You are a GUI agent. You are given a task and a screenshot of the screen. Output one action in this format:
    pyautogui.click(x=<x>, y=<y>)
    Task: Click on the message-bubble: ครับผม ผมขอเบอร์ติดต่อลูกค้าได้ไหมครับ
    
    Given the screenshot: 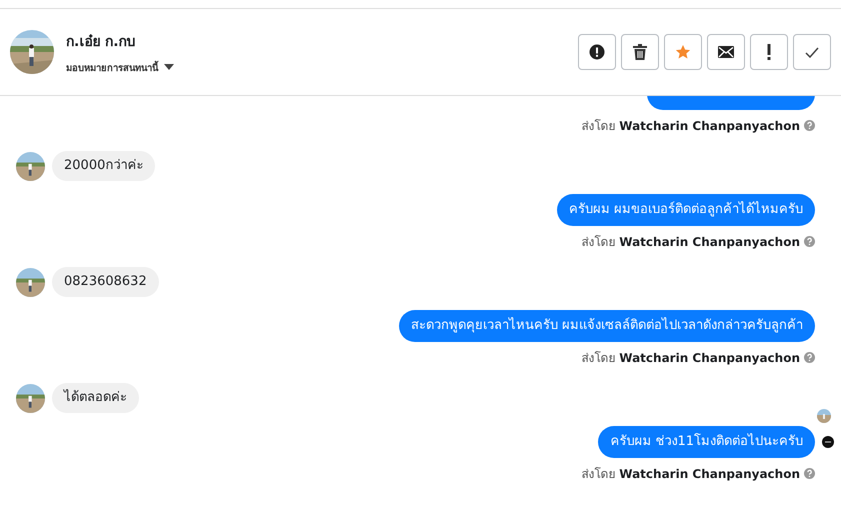 What is the action you would take?
    pyautogui.click(x=685, y=210)
    